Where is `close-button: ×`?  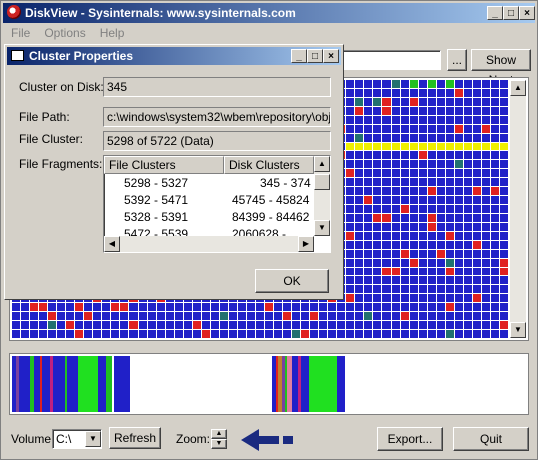
close-button: × is located at coordinates (527, 13).